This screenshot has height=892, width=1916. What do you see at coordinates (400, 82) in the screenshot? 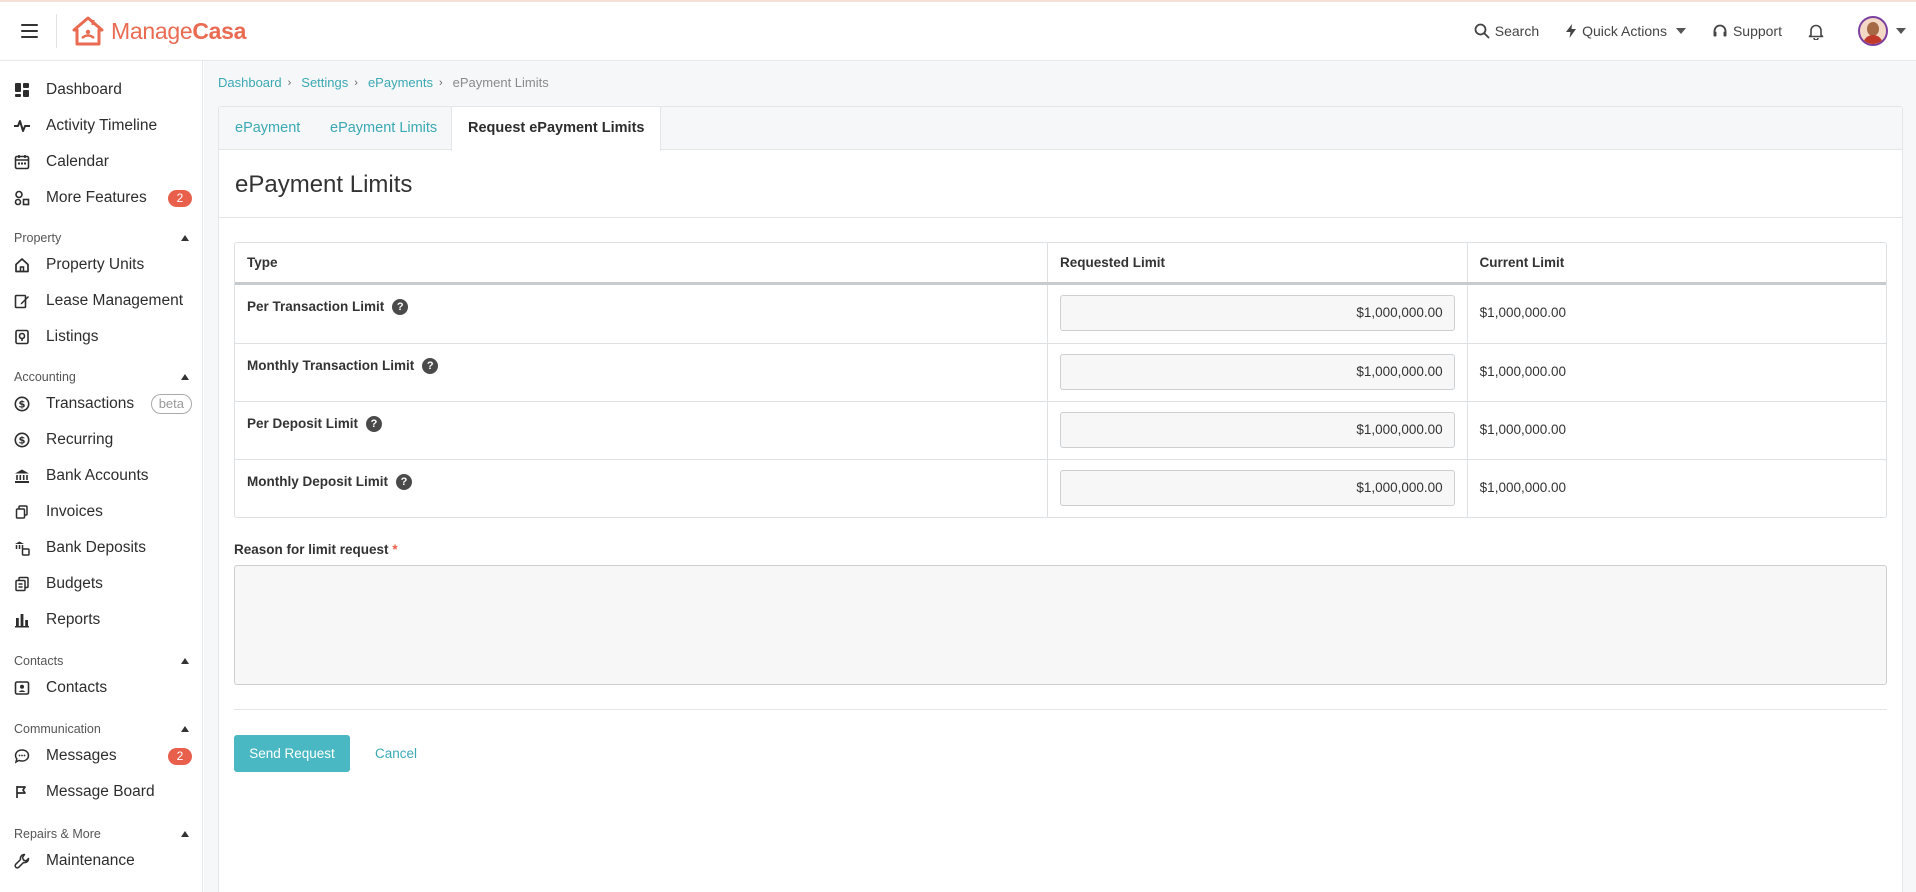
I see `breadcrumb-epayments: ePayments` at bounding box center [400, 82].